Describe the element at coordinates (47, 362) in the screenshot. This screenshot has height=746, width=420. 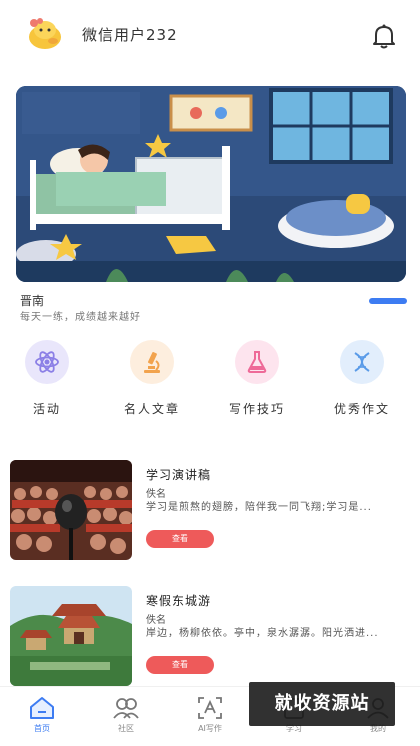
I see `atom-icon` at that location.